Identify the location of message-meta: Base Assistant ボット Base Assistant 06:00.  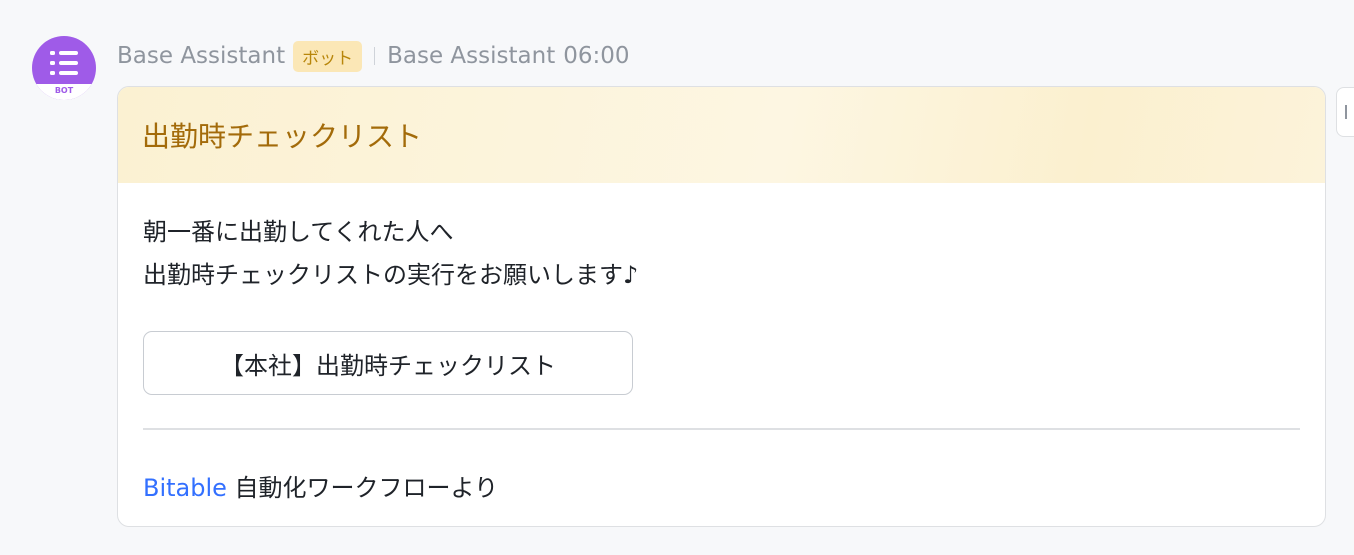
(373, 56).